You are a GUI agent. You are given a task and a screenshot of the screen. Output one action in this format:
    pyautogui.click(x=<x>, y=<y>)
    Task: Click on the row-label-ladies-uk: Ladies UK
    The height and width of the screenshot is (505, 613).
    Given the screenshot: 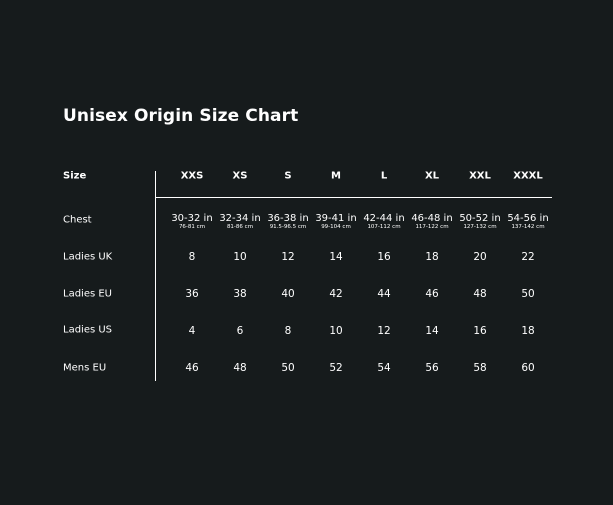 What is the action you would take?
    pyautogui.click(x=88, y=257)
    